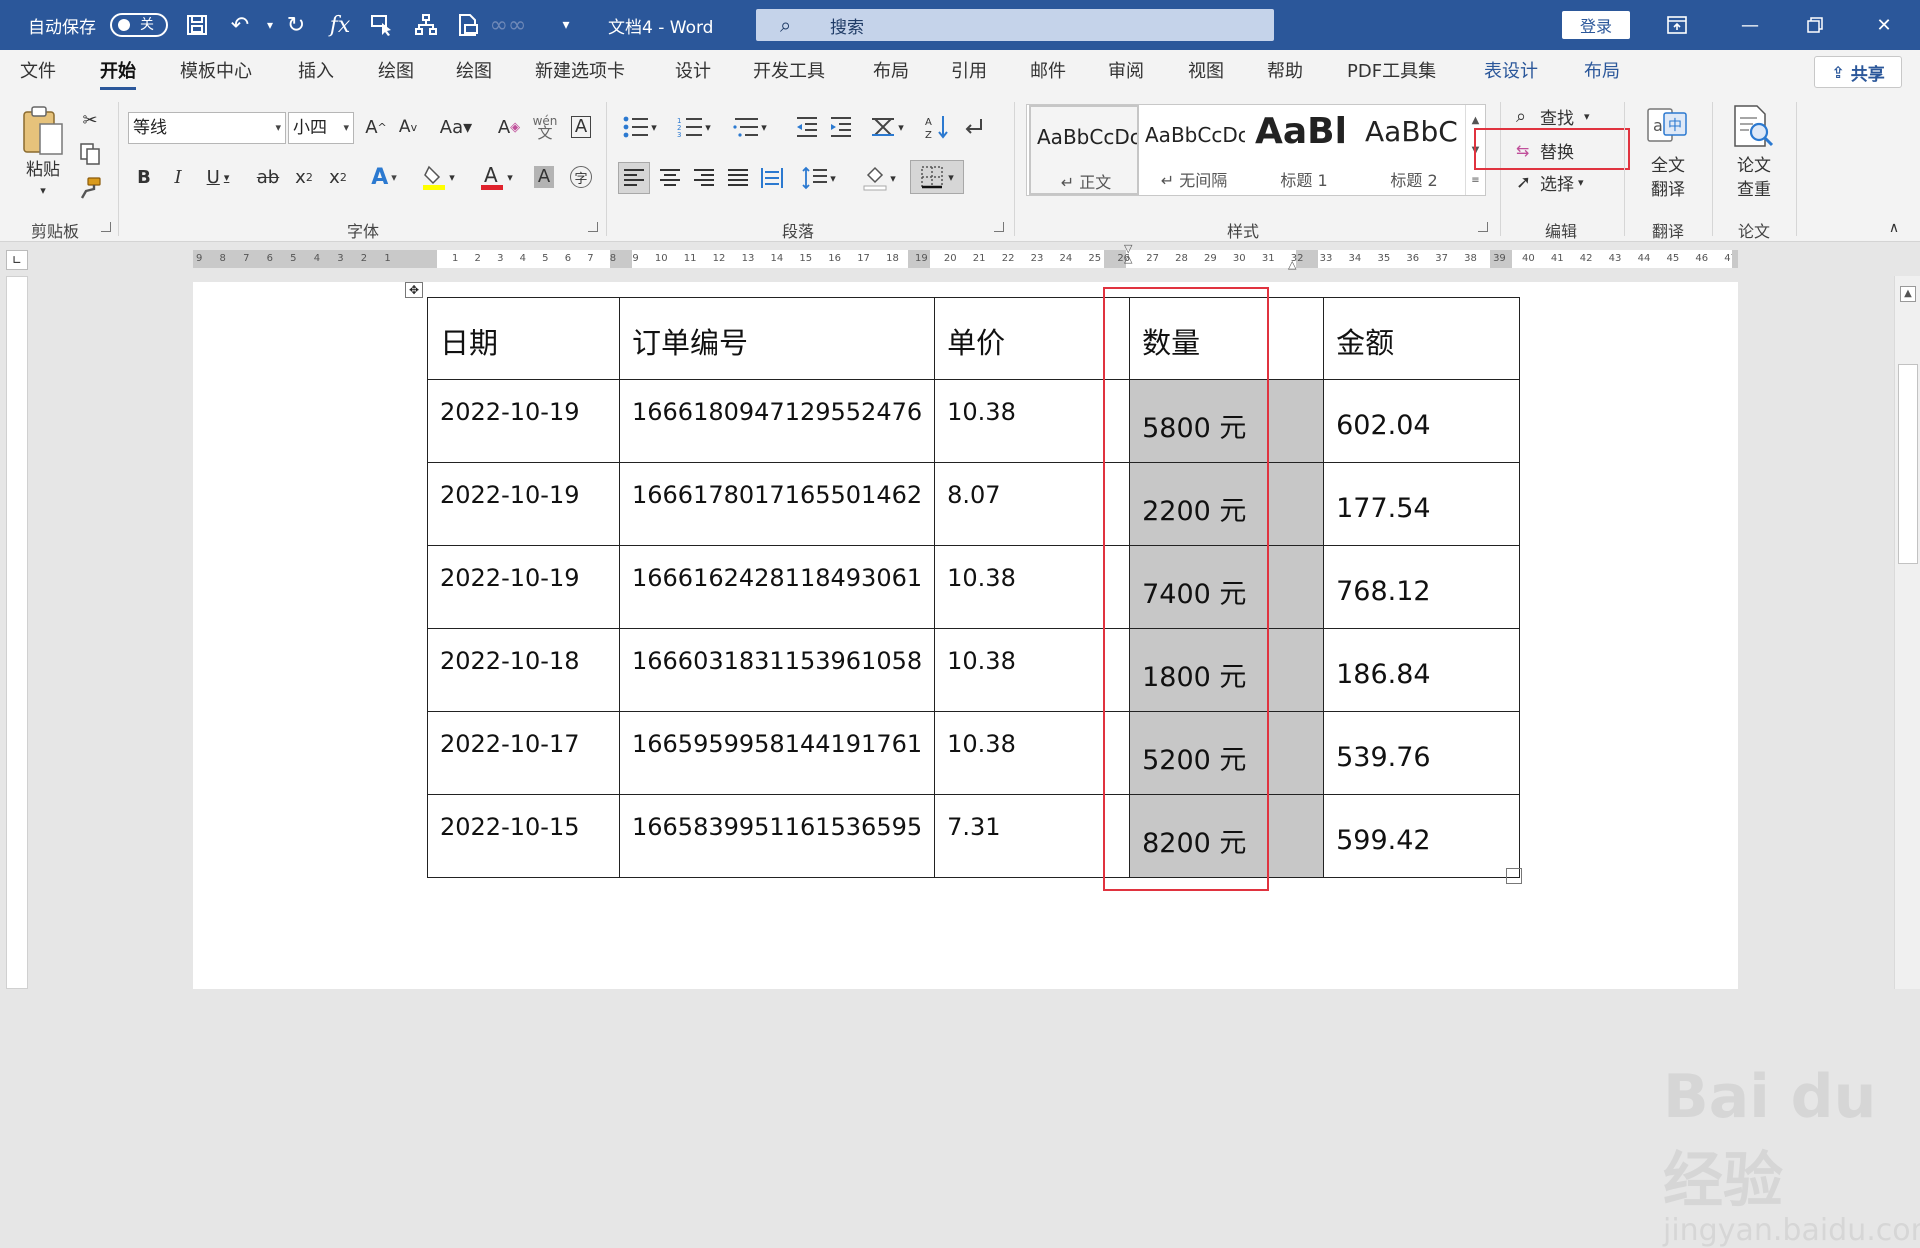 The width and height of the screenshot is (1920, 1248). What do you see at coordinates (268, 177) in the screenshot?
I see `strikethrough-icon: ab` at bounding box center [268, 177].